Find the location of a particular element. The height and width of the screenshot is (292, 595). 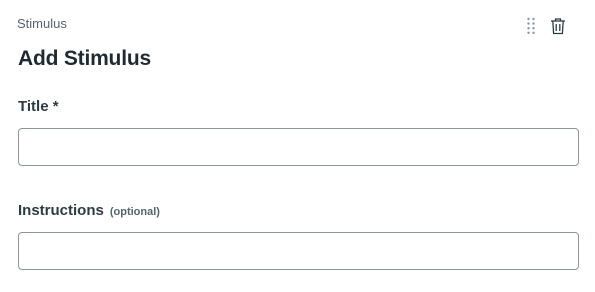

title-field-label: Title * is located at coordinates (38, 107).